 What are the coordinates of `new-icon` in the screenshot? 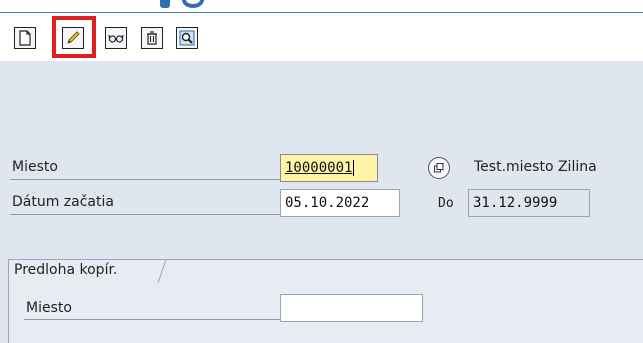 It's located at (25, 38).